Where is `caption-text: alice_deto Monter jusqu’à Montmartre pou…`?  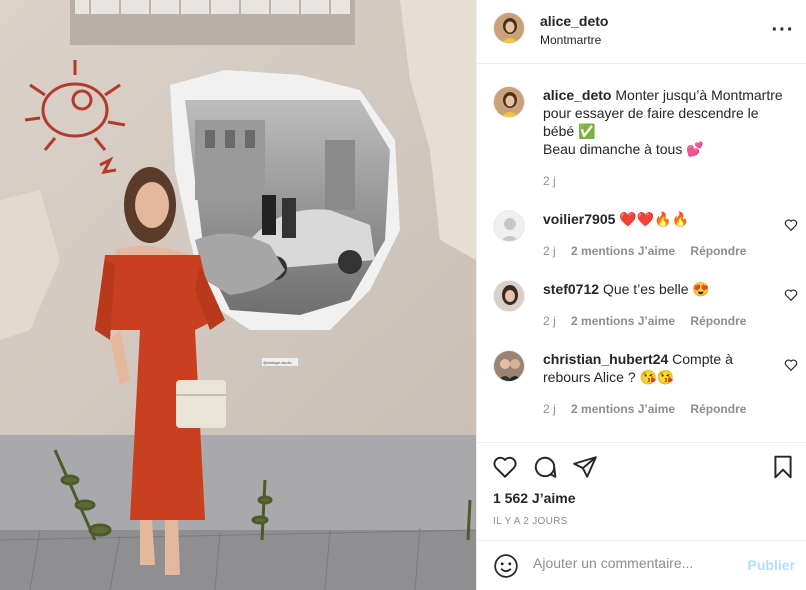 caption-text: alice_deto Monter jusqu’à Montmartre pou… is located at coordinates (668, 122).